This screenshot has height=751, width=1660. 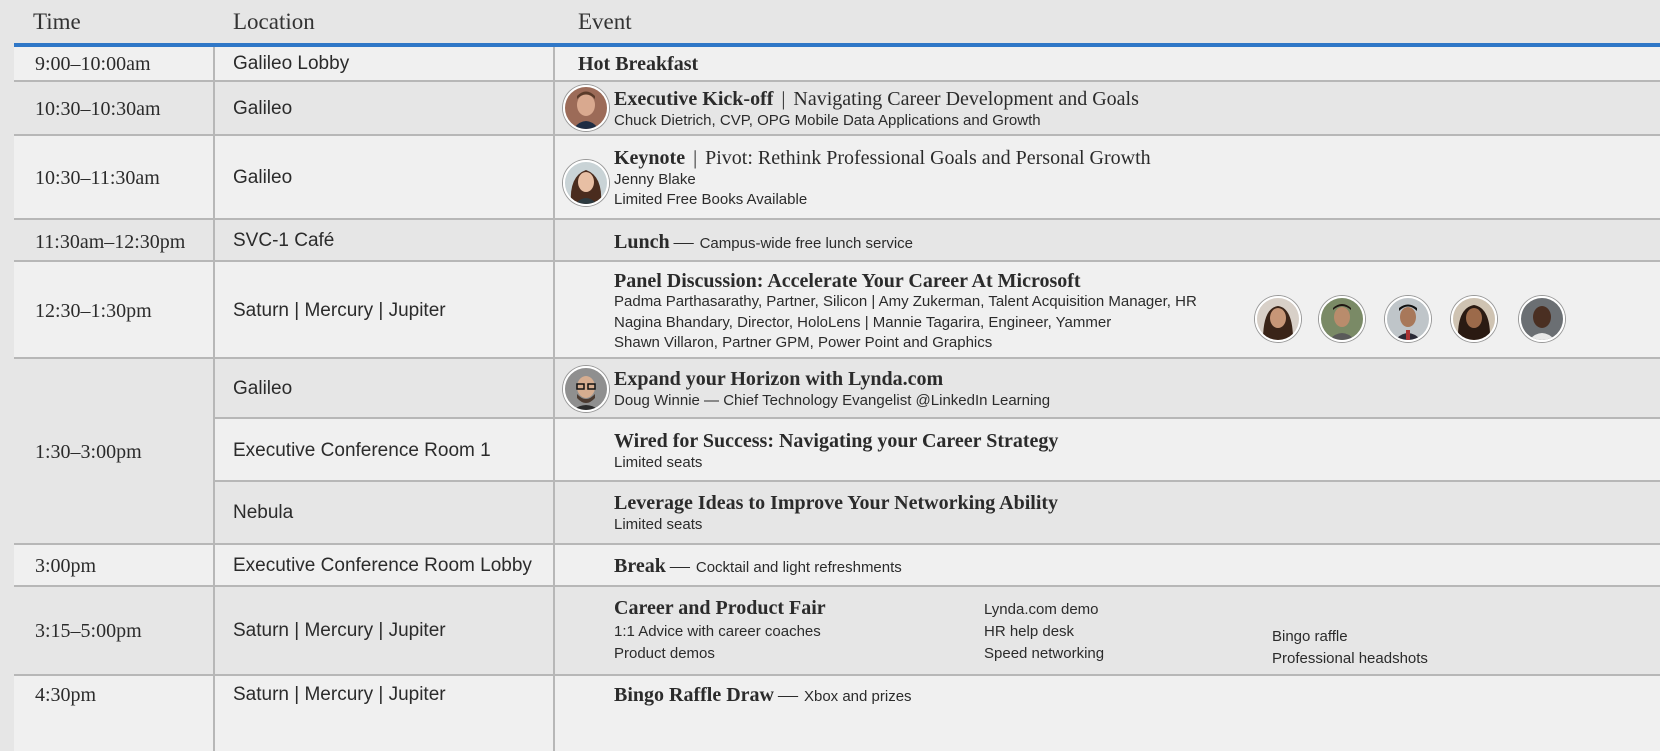 I want to click on header-event: Event, so click(x=605, y=21).